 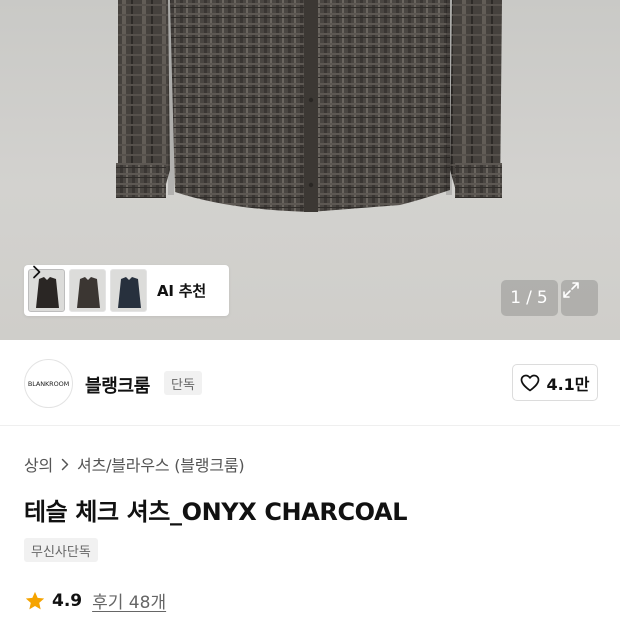 I want to click on thumbnail-strip: AI 추천, so click(x=126, y=290).